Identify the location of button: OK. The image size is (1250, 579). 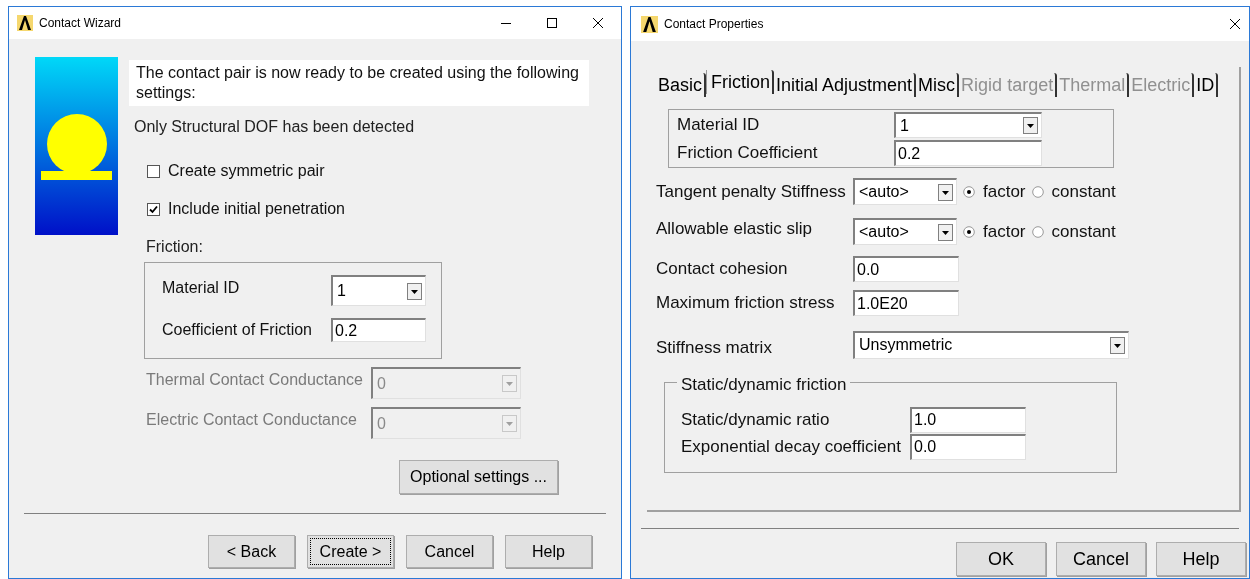
(1001, 559).